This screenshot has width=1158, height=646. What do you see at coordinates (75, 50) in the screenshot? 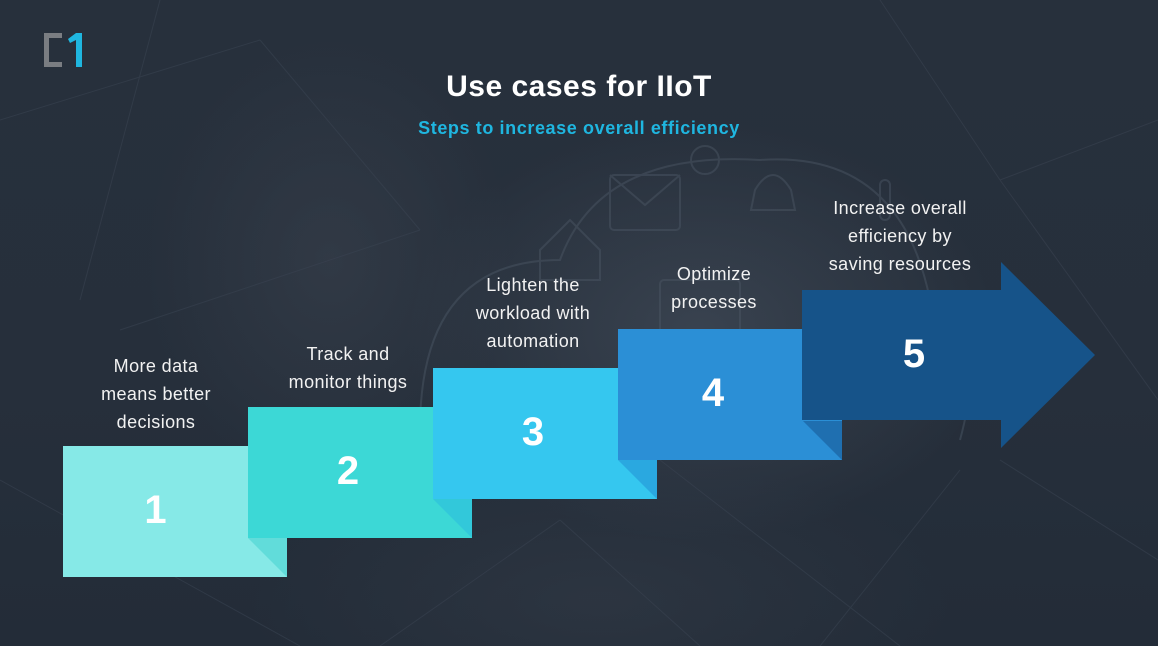
I see `logo-one` at bounding box center [75, 50].